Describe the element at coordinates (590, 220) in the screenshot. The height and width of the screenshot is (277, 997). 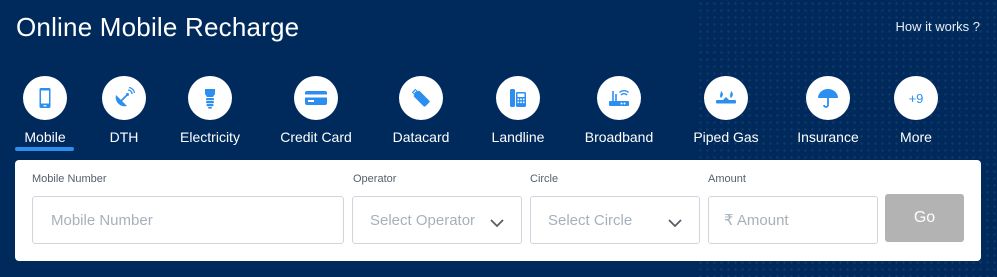
I see `circle-placeholder: Select Circle` at that location.